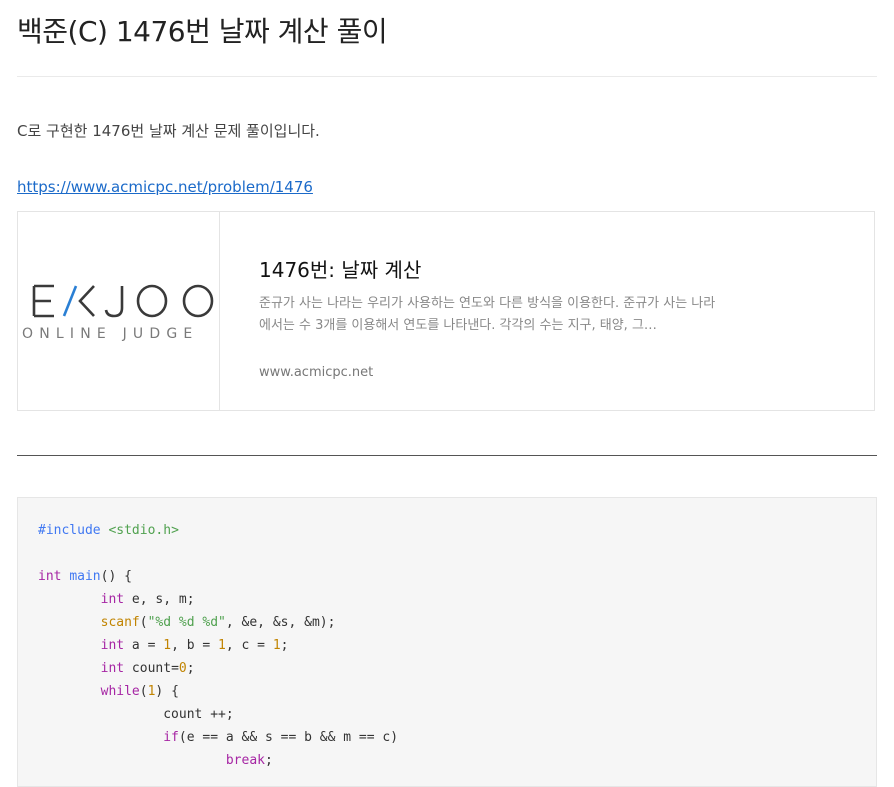 The width and height of the screenshot is (894, 787). I want to click on code-line: int a = 1, b = 1, c = 1;, so click(218, 645).